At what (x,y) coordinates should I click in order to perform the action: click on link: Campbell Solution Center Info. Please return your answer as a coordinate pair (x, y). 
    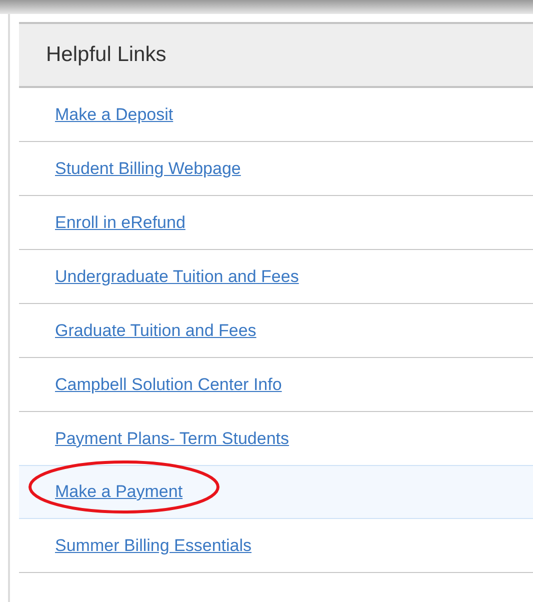
    Looking at the image, I should click on (168, 384).